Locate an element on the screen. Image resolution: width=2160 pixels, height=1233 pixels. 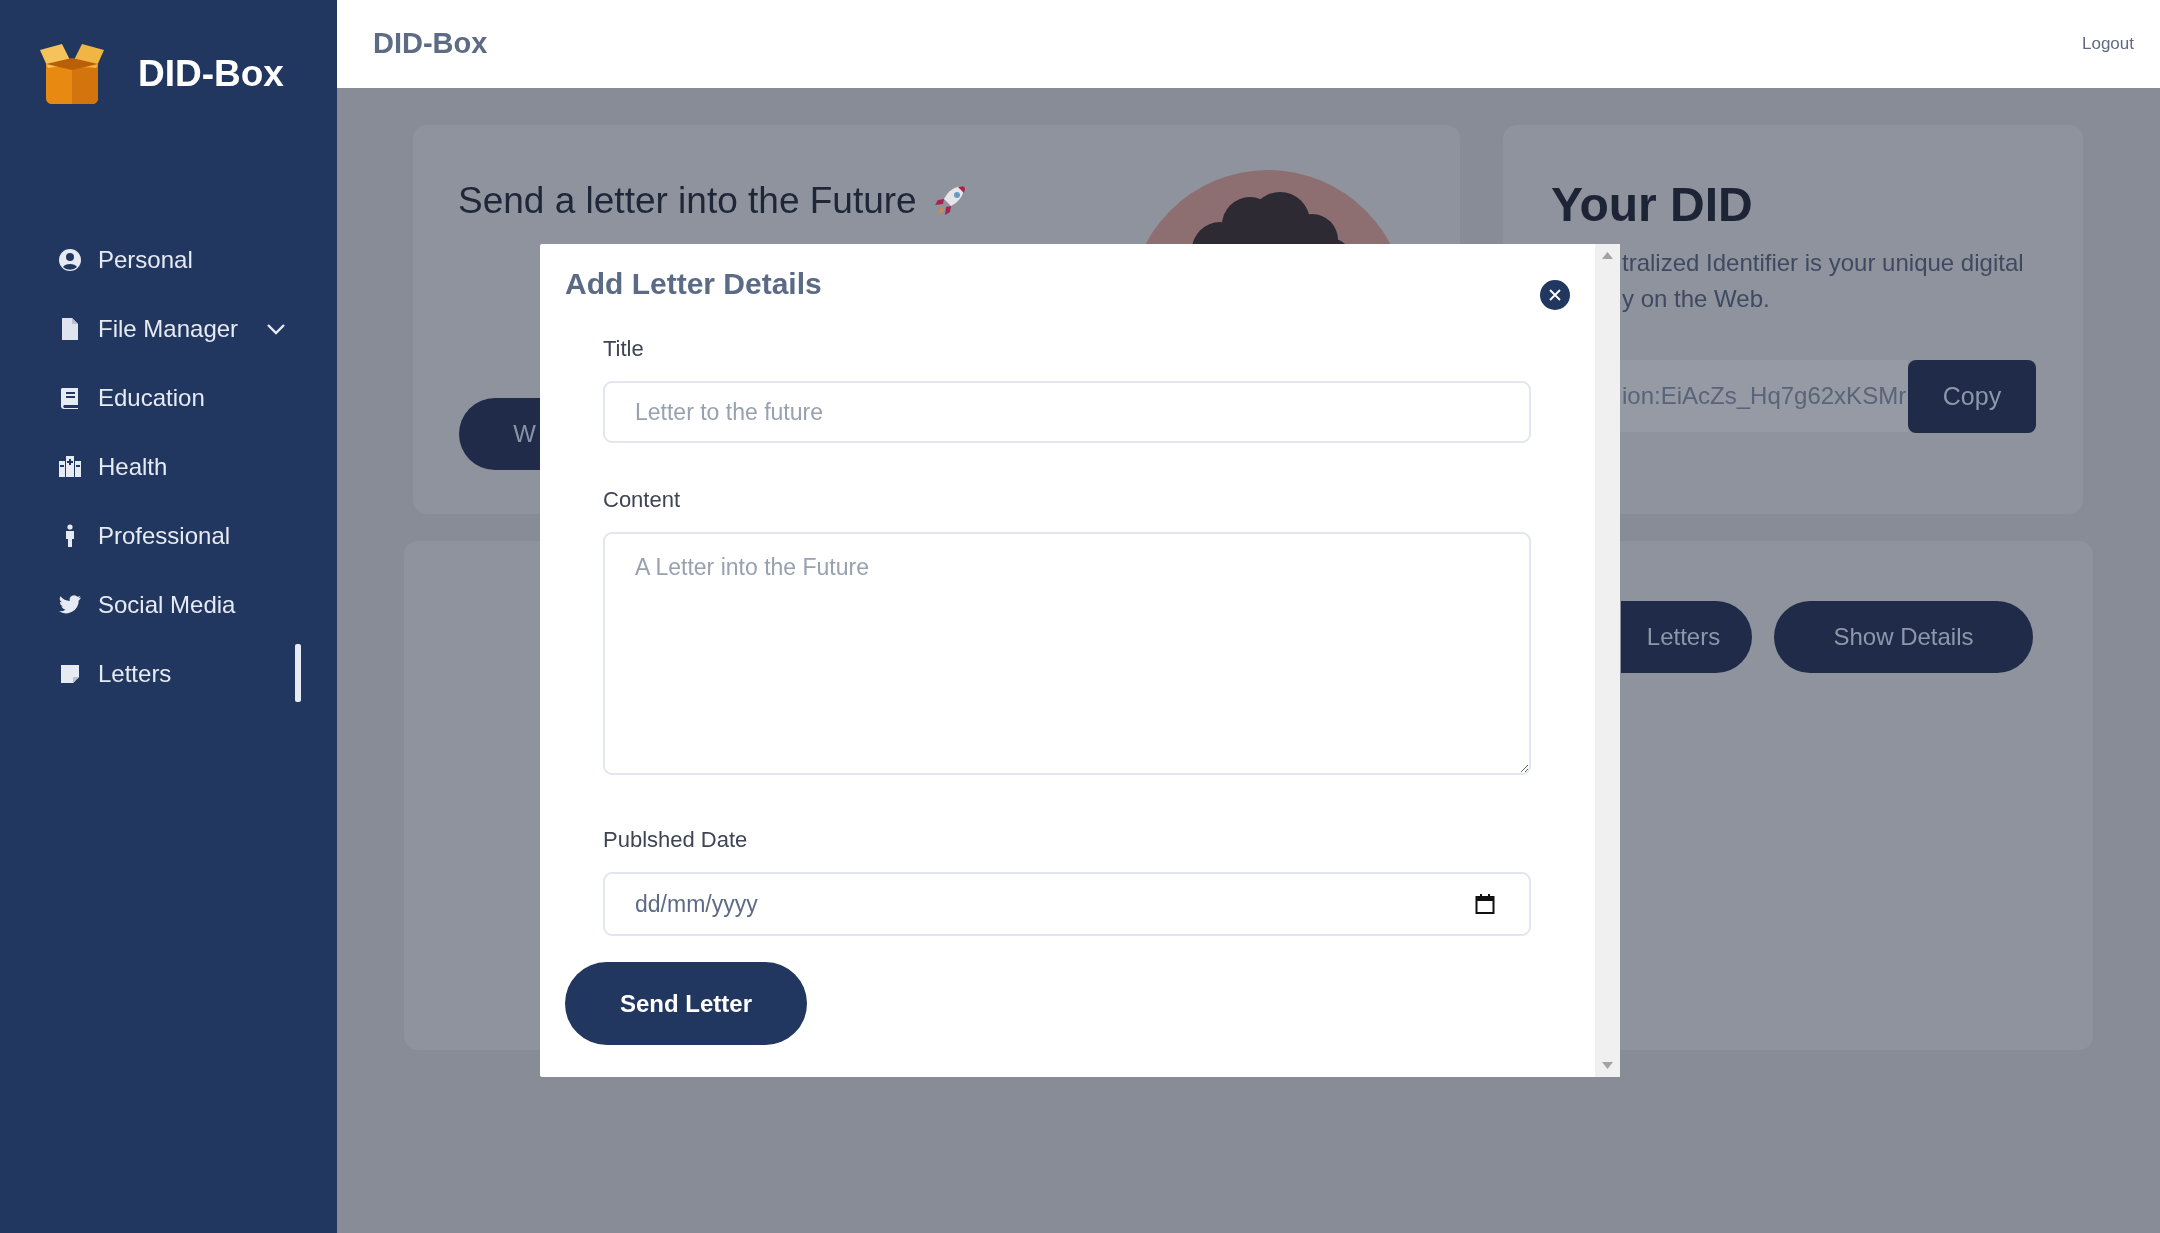
field-label: Content is located at coordinates (642, 500).